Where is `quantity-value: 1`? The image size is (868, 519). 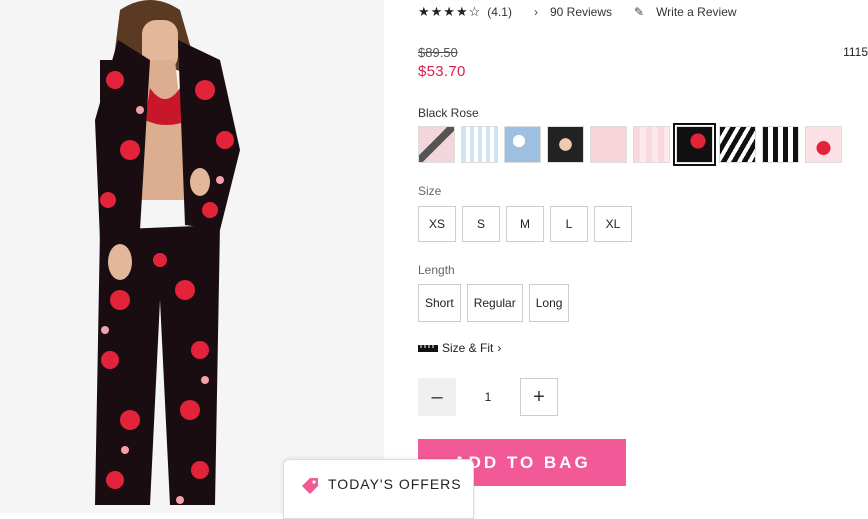
quantity-value: 1 is located at coordinates (488, 397).